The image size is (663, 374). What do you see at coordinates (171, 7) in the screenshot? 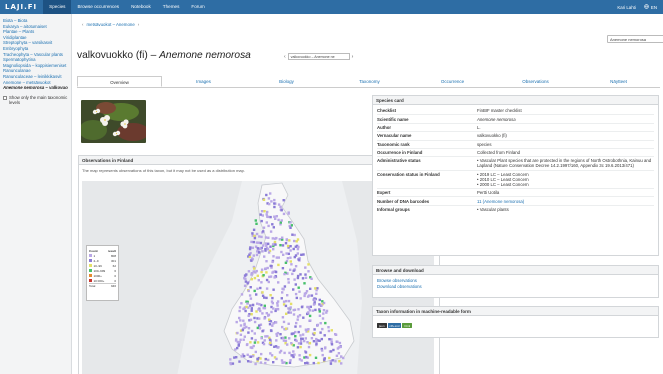
I see `nav-themes: Themes` at bounding box center [171, 7].